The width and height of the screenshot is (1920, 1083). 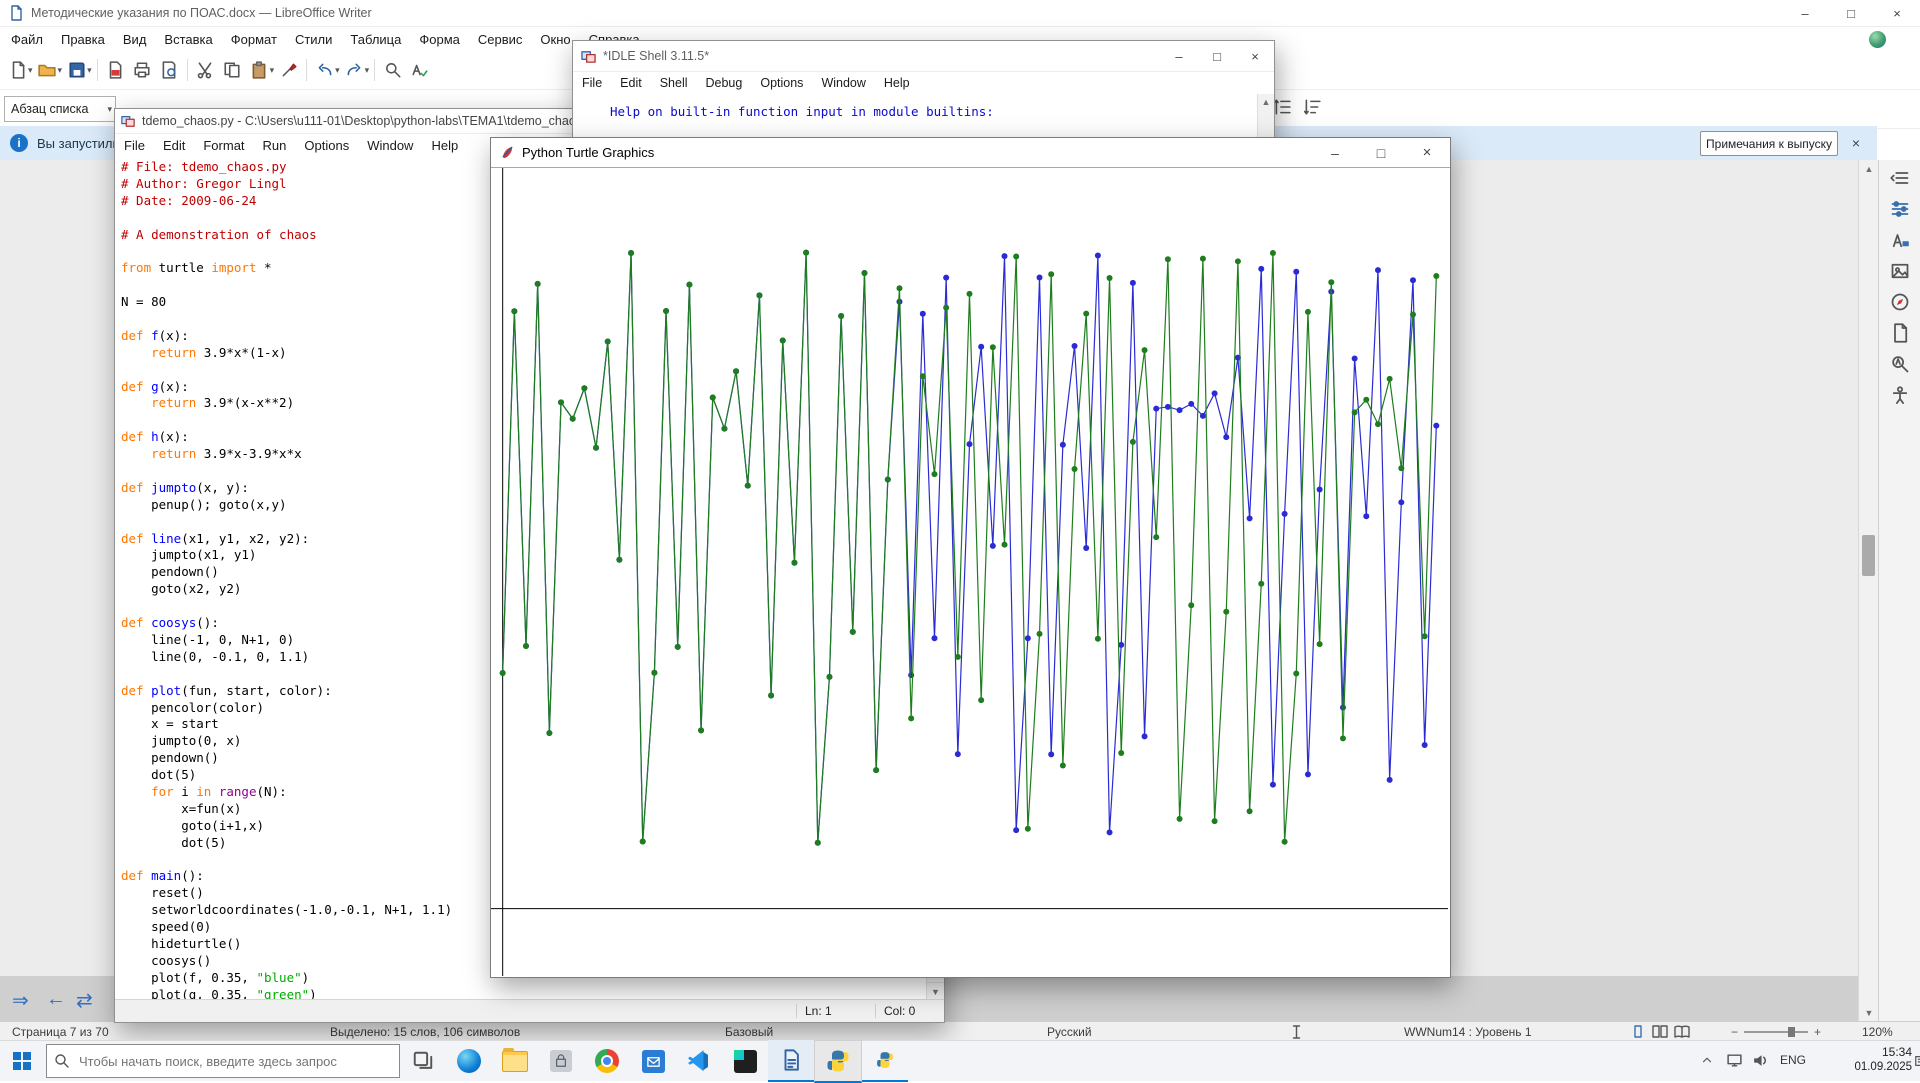 What do you see at coordinates (674, 83) in the screenshot?
I see `shell-menu-shell: Shell` at bounding box center [674, 83].